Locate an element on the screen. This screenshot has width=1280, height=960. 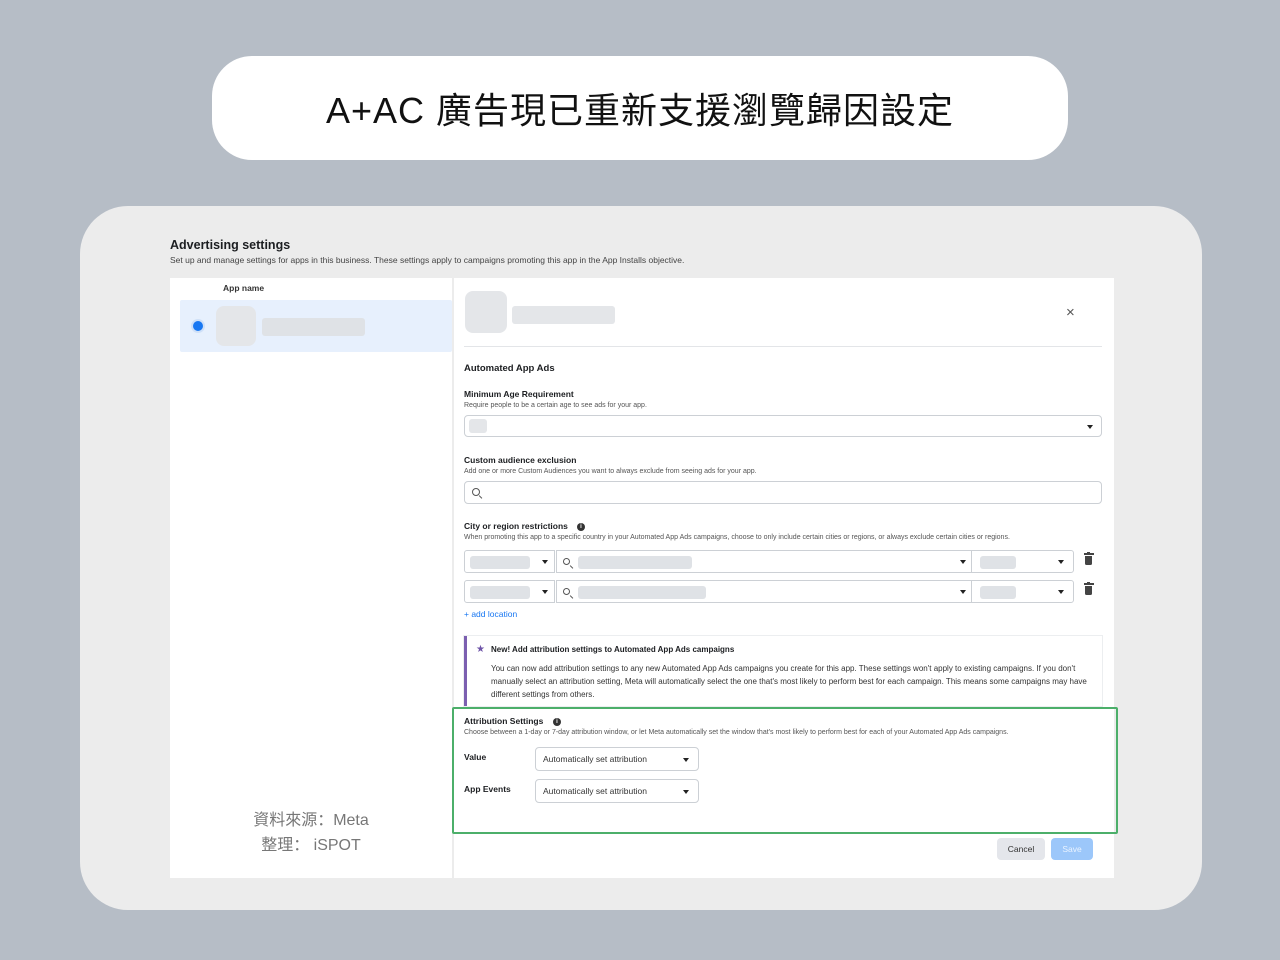
app-list-item-selected is located at coordinates (316, 326).